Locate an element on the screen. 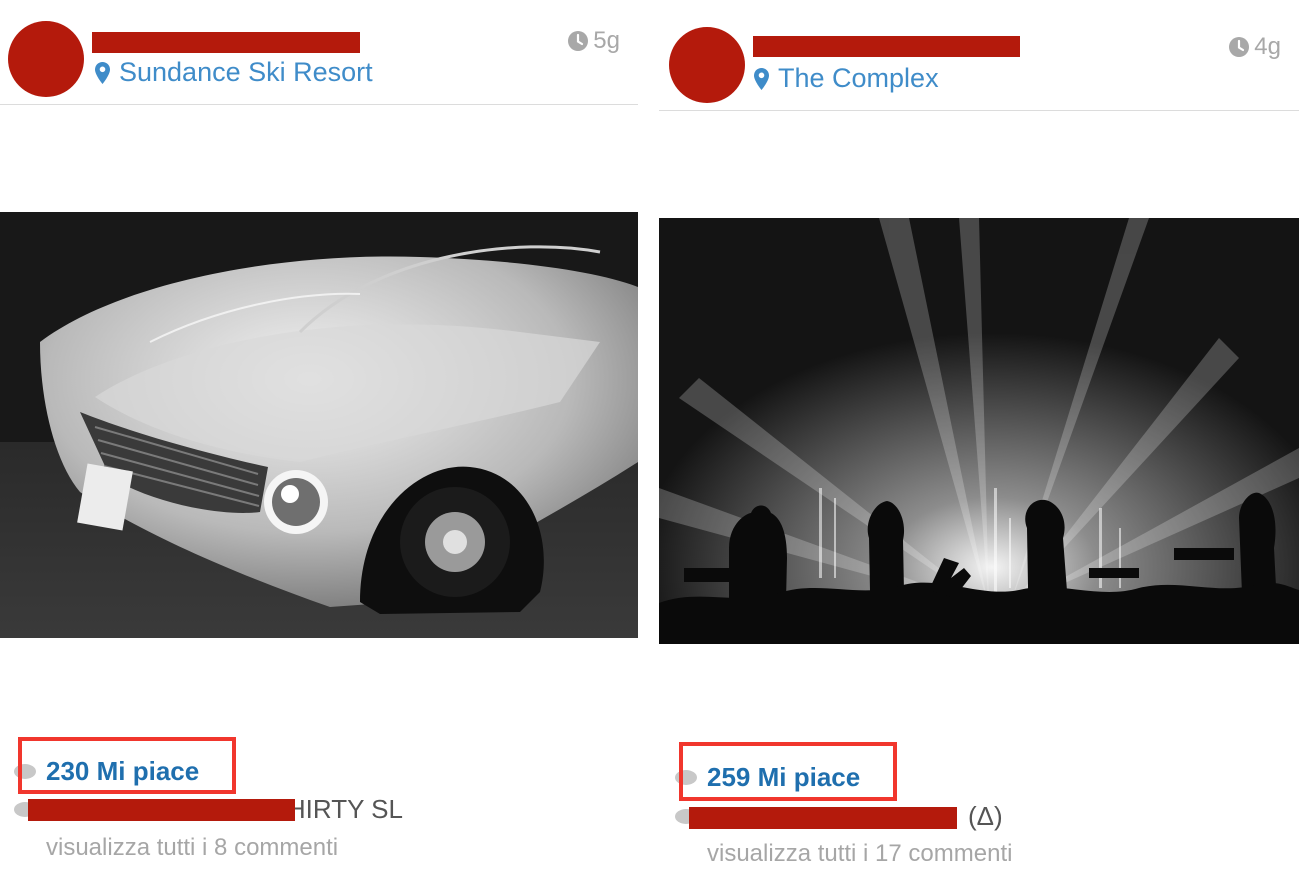  post-header: The Complex 4g is located at coordinates (979, 55).